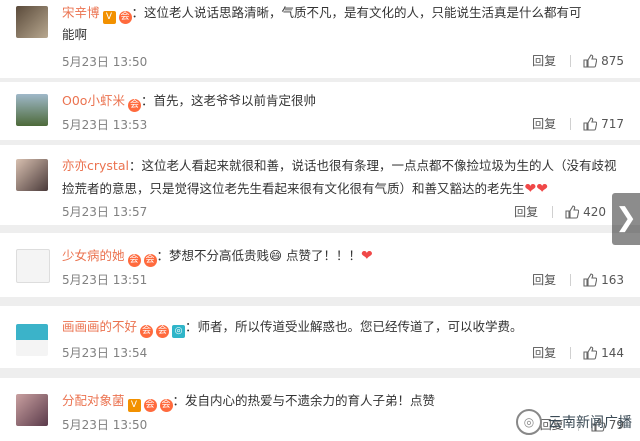 The image size is (640, 441). What do you see at coordinates (75, 34) in the screenshot?
I see `comment-body-cont: 能啊` at bounding box center [75, 34].